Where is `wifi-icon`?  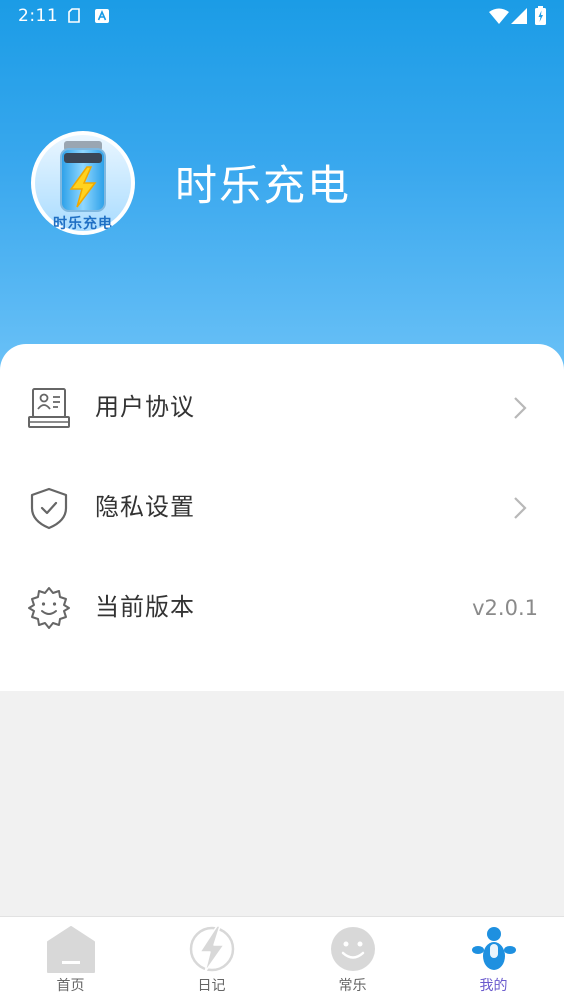 wifi-icon is located at coordinates (499, 16).